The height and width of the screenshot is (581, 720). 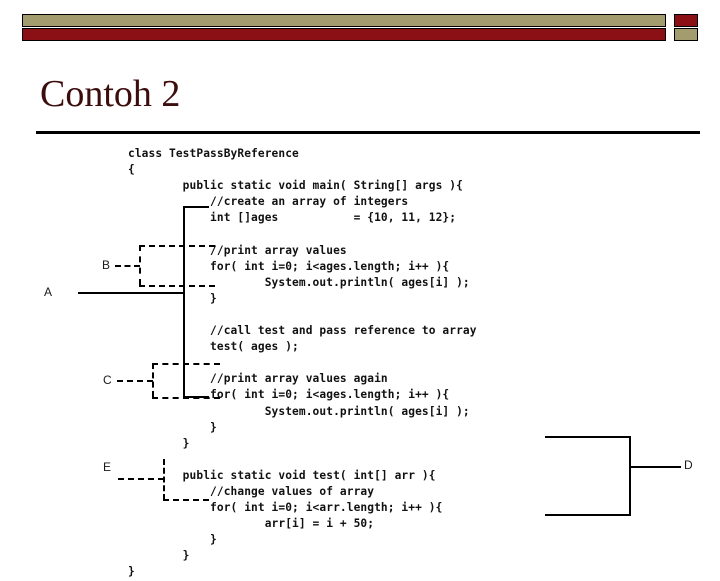 I want to click on code-line: test( ages );, so click(x=213, y=347).